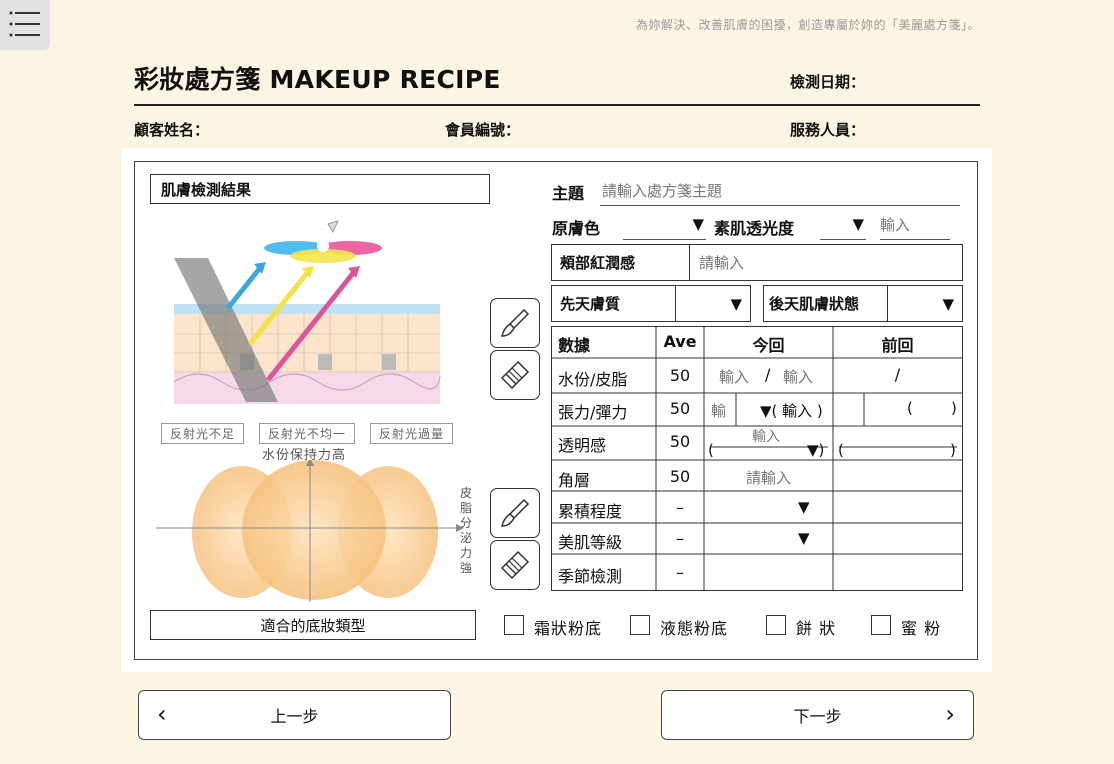  I want to click on liquid-foundation-label: 液態粉底, so click(694, 628).